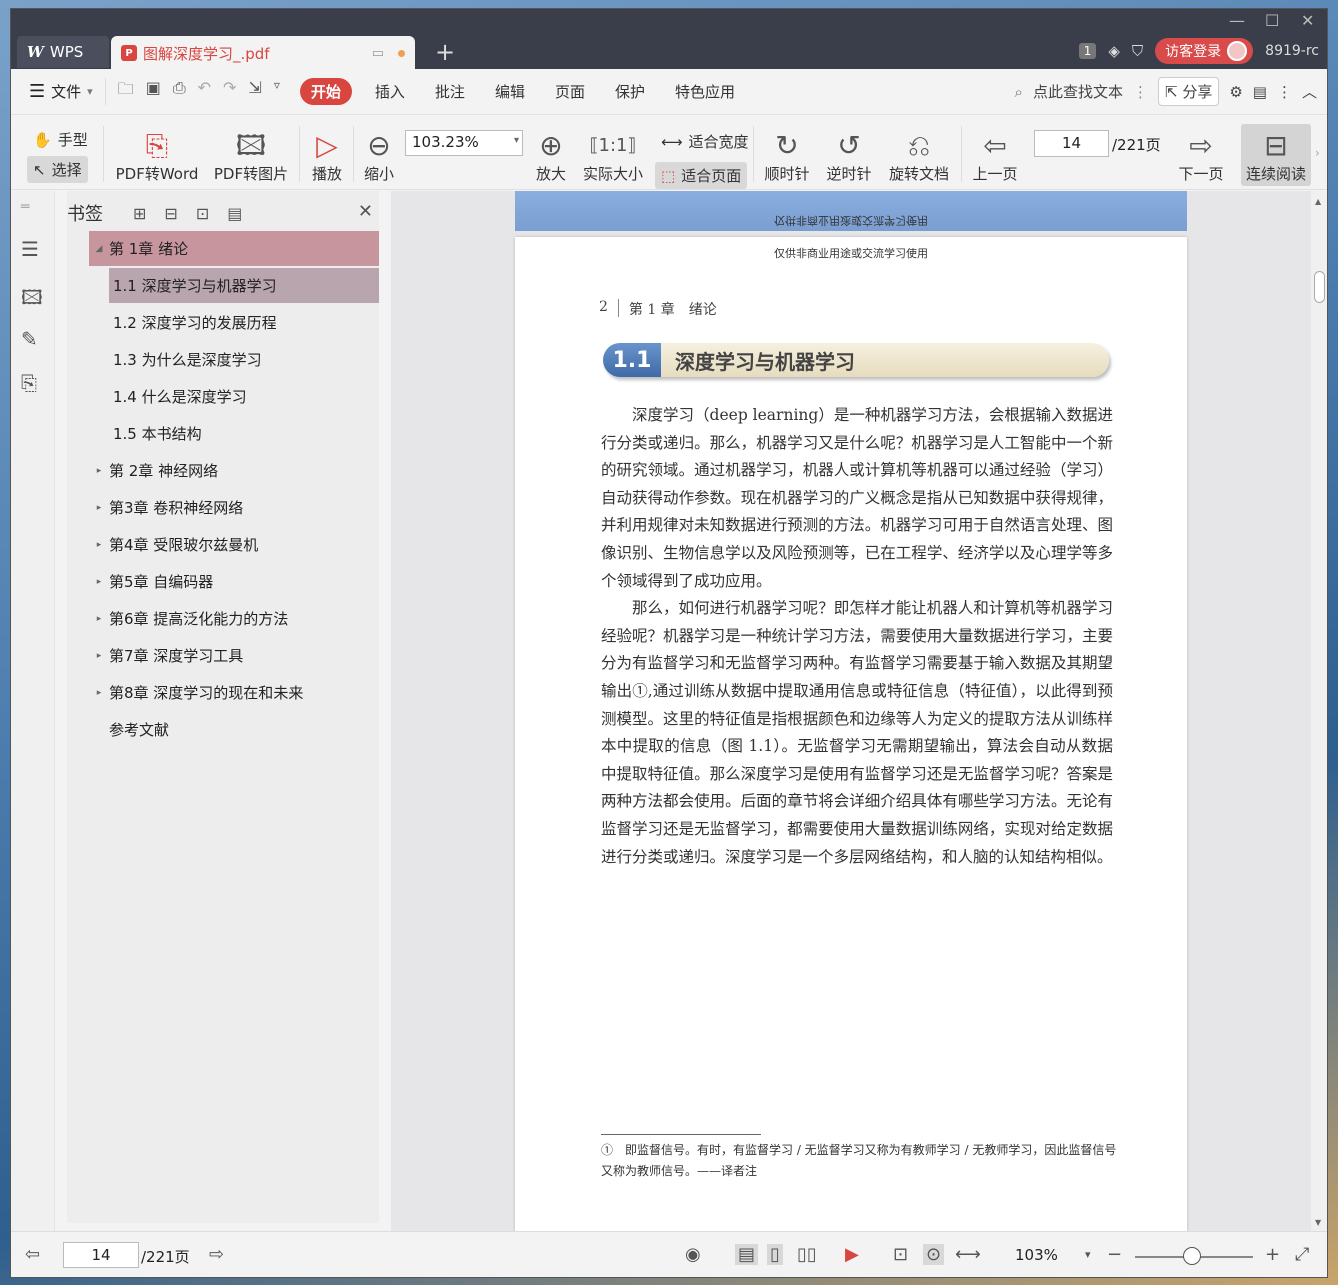 The image size is (1338, 1285). I want to click on page-number-input: 14, so click(1071, 143).